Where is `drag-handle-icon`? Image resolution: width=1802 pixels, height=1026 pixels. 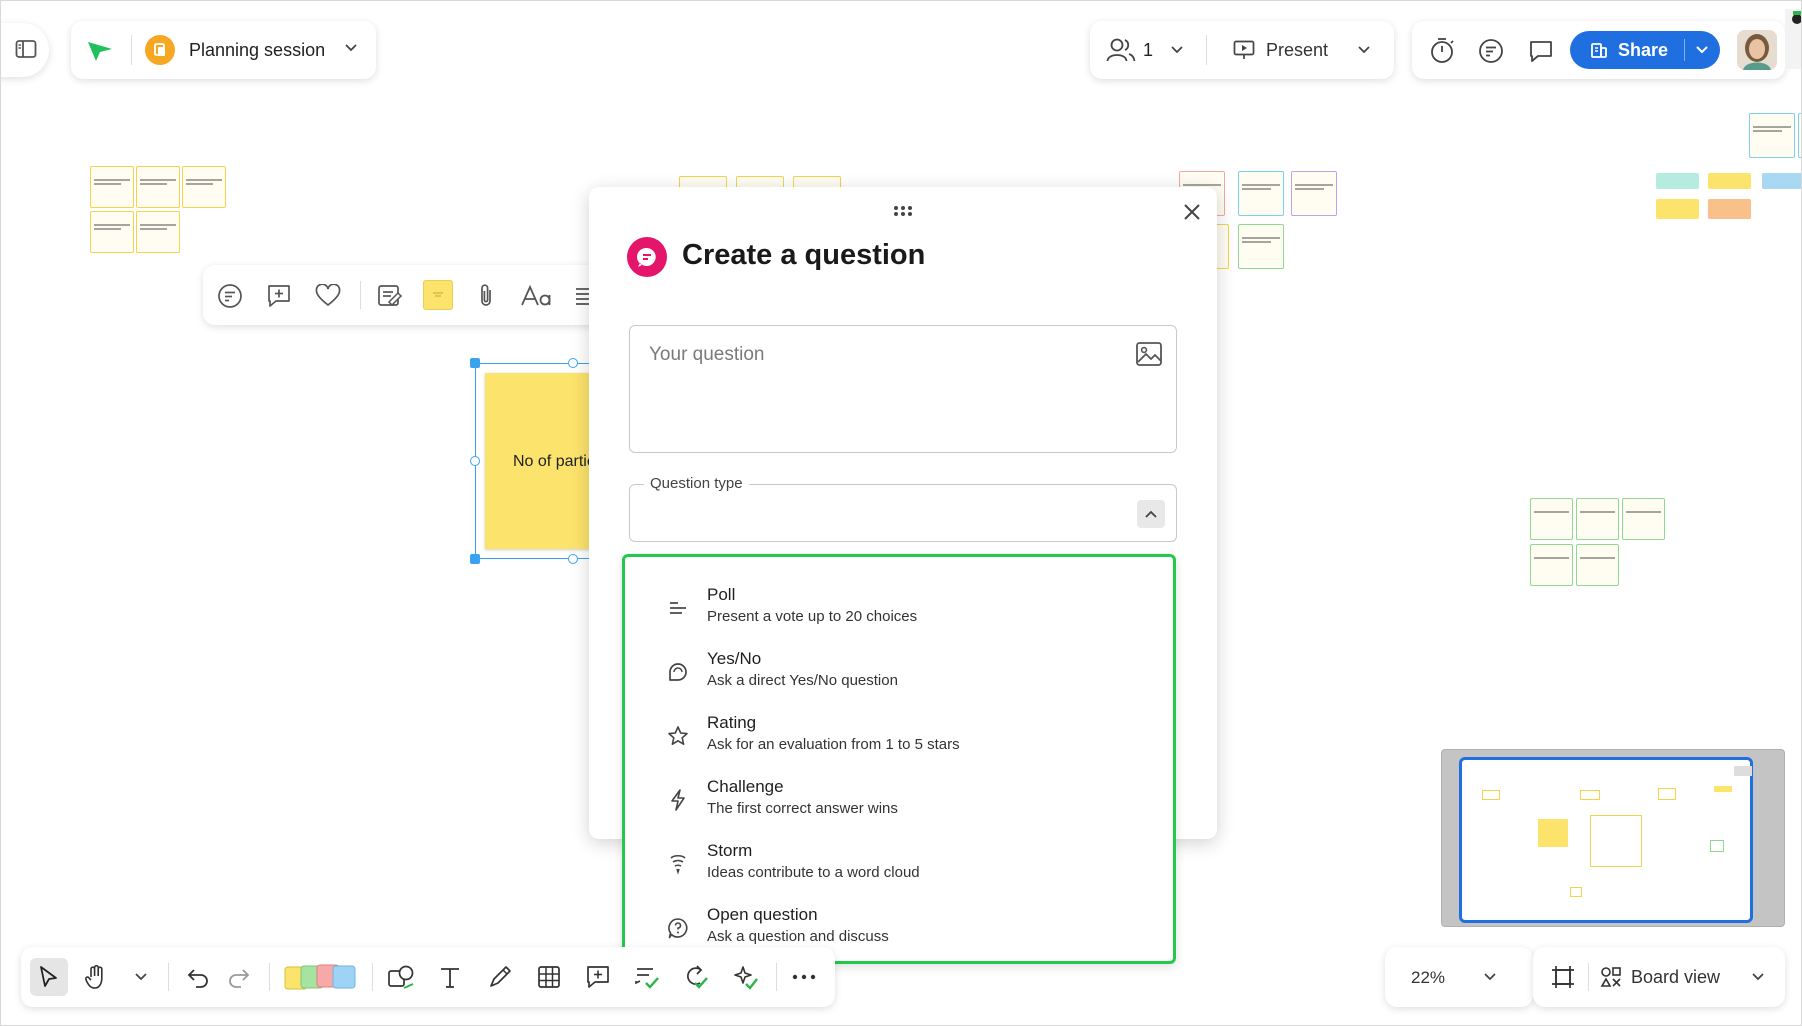 drag-handle-icon is located at coordinates (903, 211).